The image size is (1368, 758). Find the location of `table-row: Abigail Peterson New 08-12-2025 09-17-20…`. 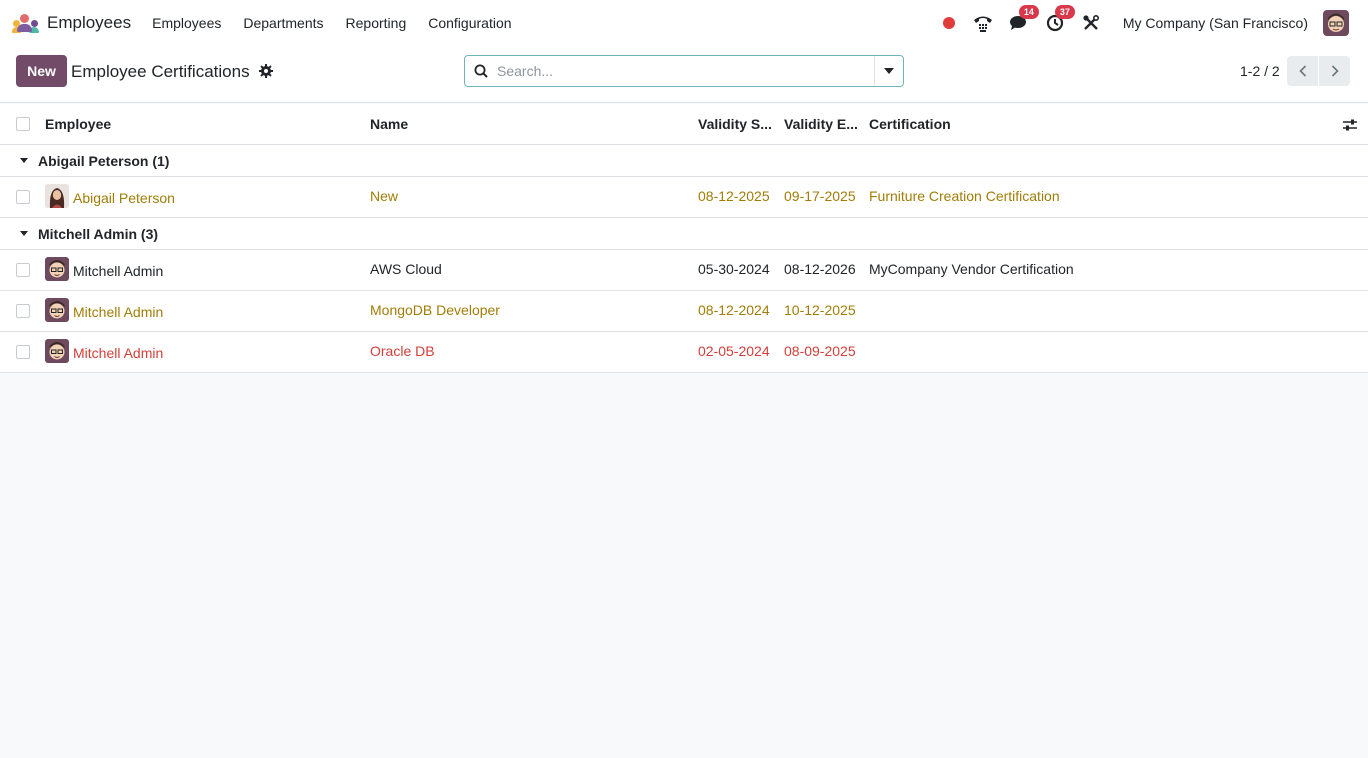

table-row: Abigail Peterson New 08-12-2025 09-17-20… is located at coordinates (684, 197).